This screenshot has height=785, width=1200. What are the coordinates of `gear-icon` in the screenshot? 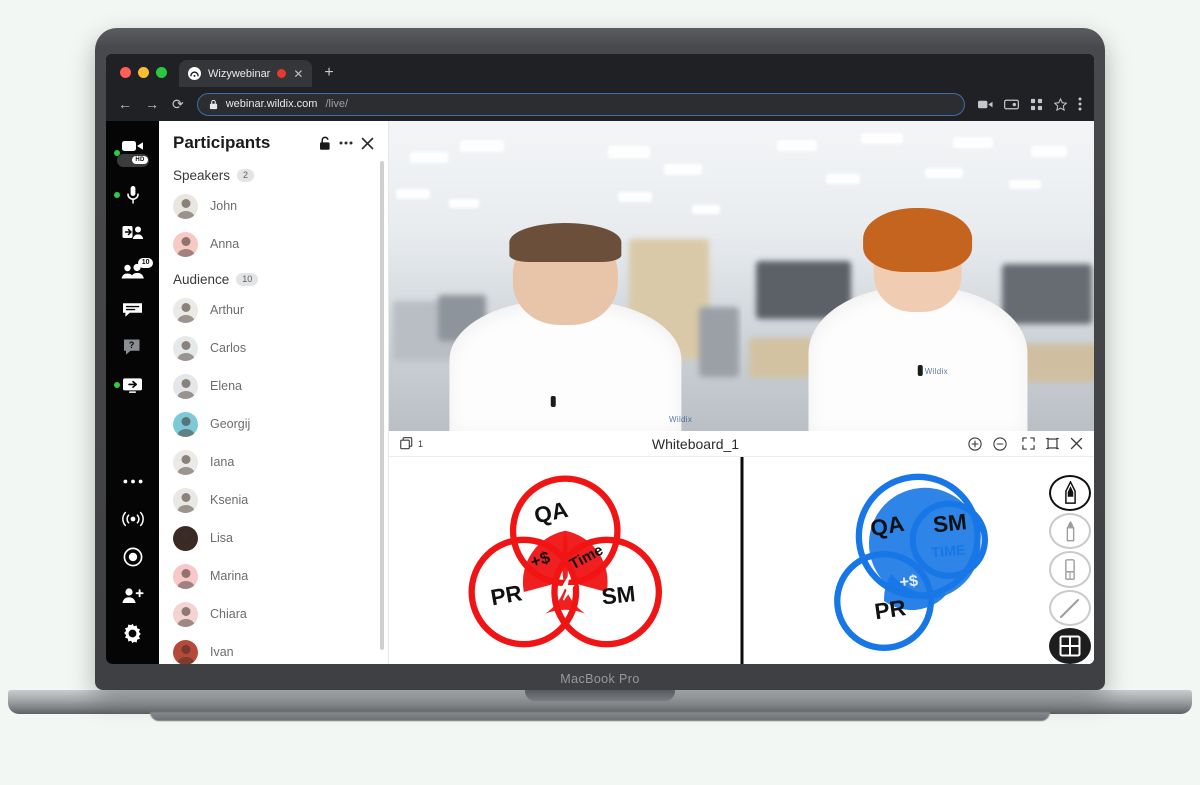 It's located at (132, 633).